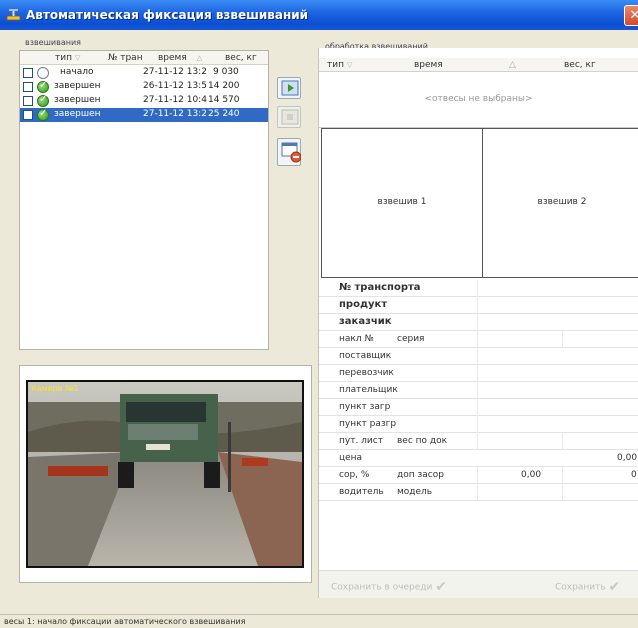 This screenshot has width=638, height=628. Describe the element at coordinates (422, 441) in the screenshot. I see `label-doc-weight: вес по док` at that location.